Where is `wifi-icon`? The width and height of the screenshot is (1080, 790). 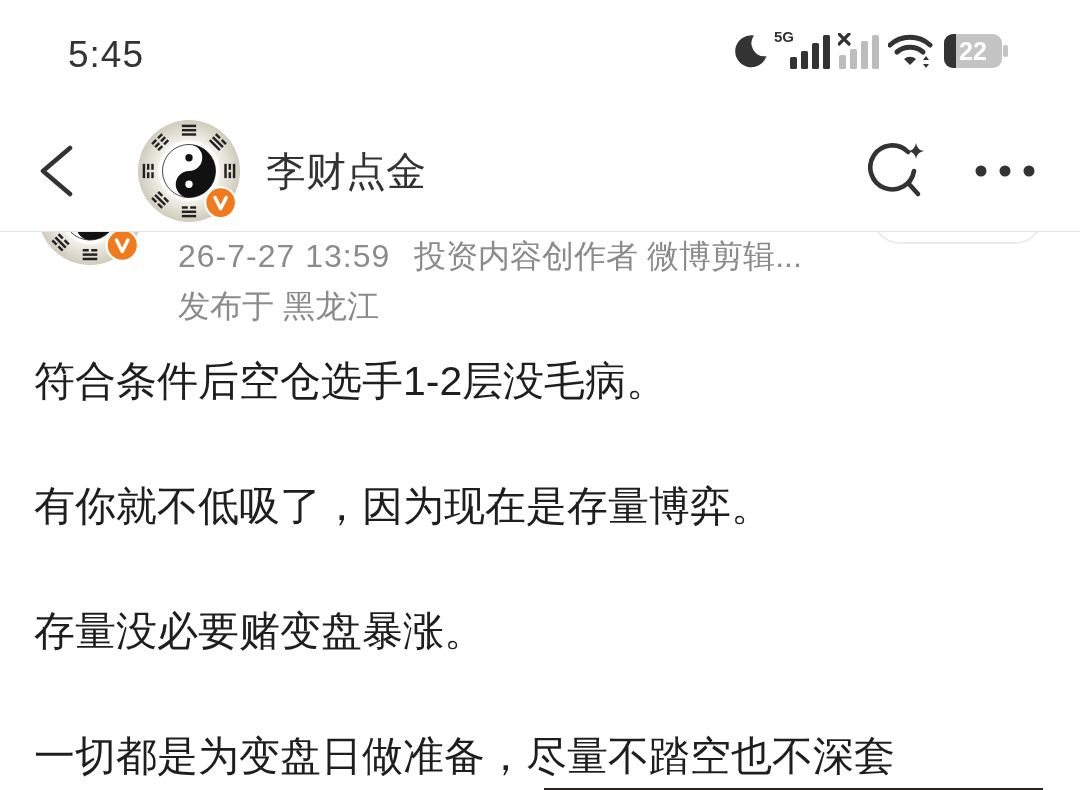
wifi-icon is located at coordinates (911, 51).